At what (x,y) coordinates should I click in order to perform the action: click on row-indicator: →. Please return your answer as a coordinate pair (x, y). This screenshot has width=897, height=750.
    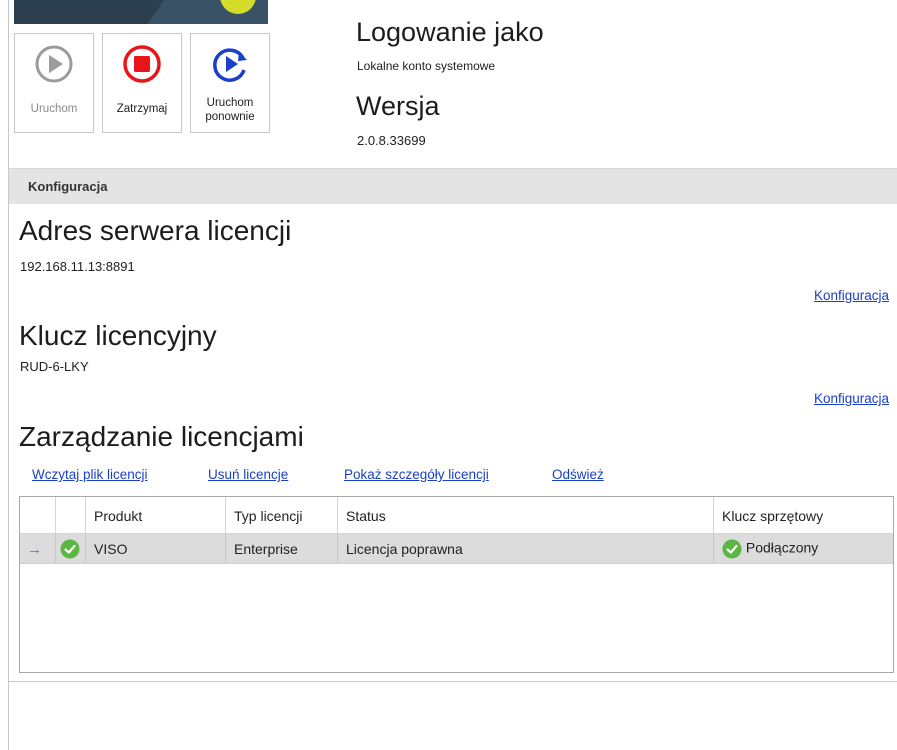
    Looking at the image, I should click on (38, 548).